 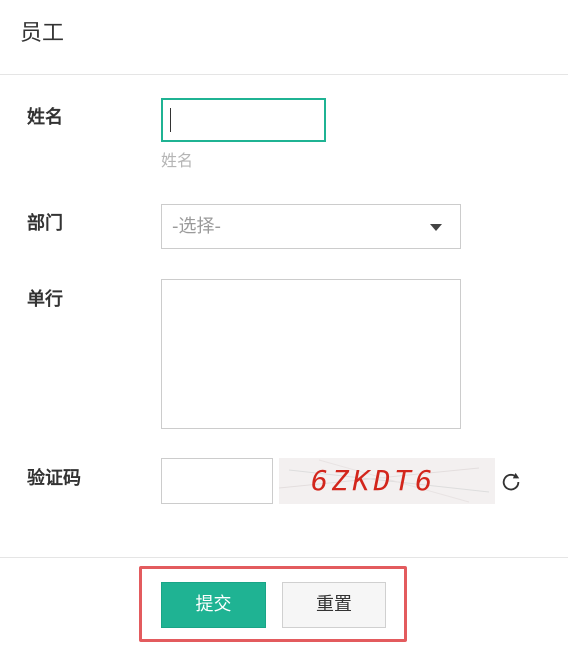 What do you see at coordinates (177, 160) in the screenshot?
I see `name-hint: 姓名` at bounding box center [177, 160].